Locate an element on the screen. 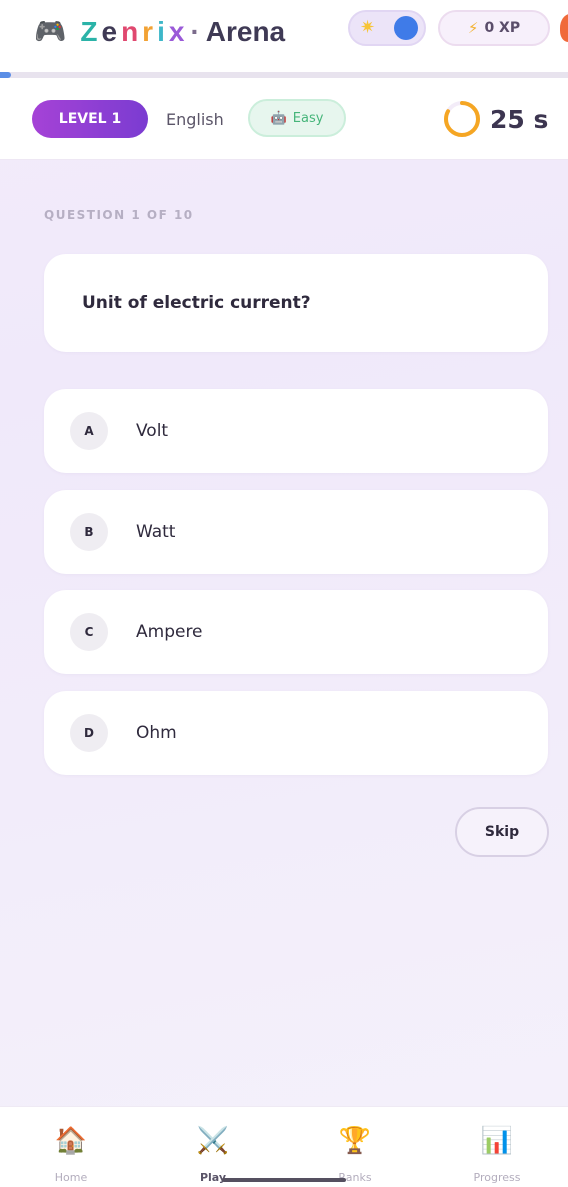 This screenshot has width=568, height=1187. option-text: Ohm is located at coordinates (156, 733).